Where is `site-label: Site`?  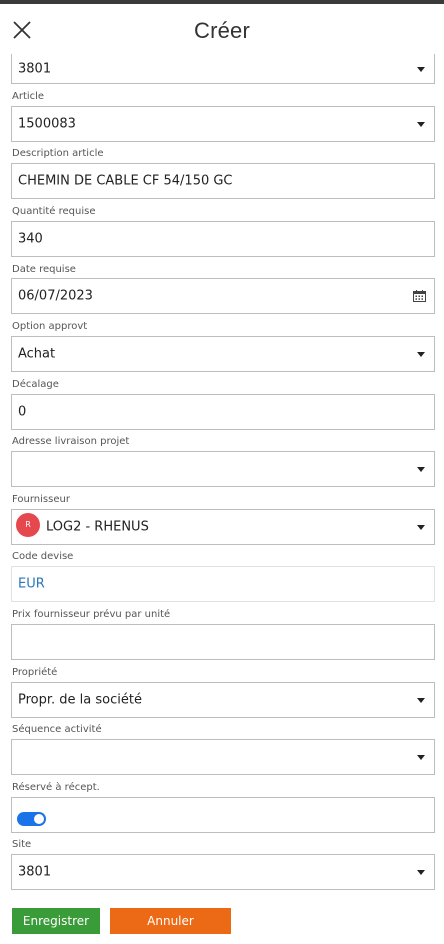
site-label: Site is located at coordinates (22, 844).